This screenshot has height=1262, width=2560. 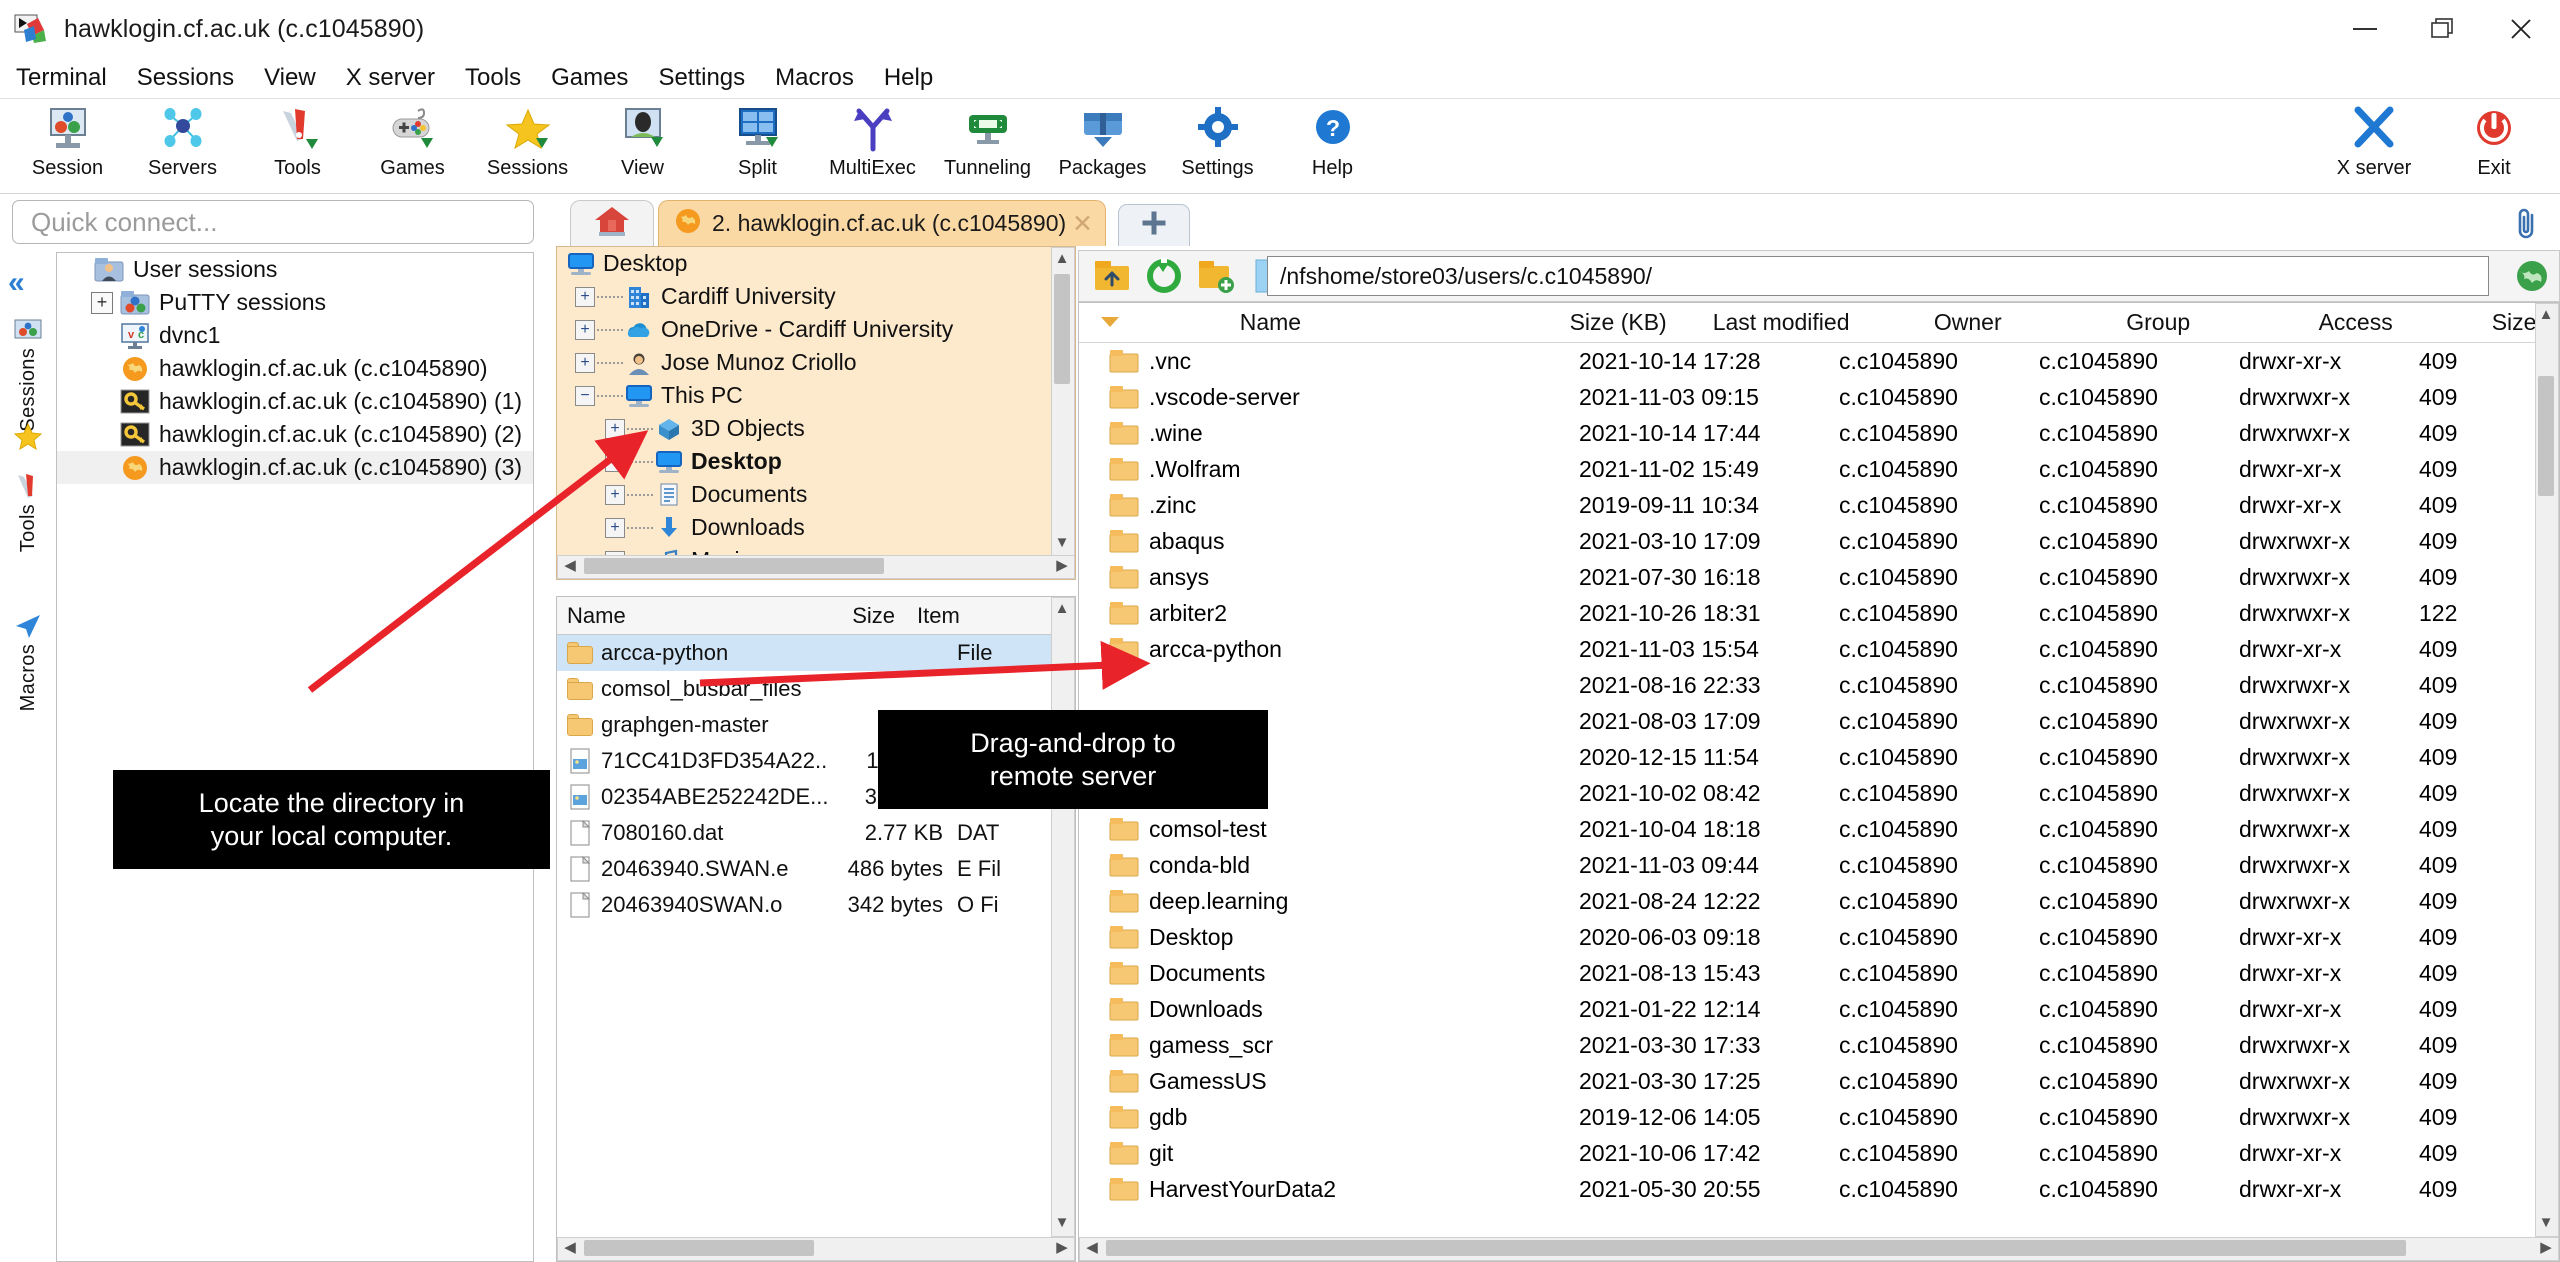 What do you see at coordinates (972, 616) in the screenshot?
I see `local-col-item: Item` at bounding box center [972, 616].